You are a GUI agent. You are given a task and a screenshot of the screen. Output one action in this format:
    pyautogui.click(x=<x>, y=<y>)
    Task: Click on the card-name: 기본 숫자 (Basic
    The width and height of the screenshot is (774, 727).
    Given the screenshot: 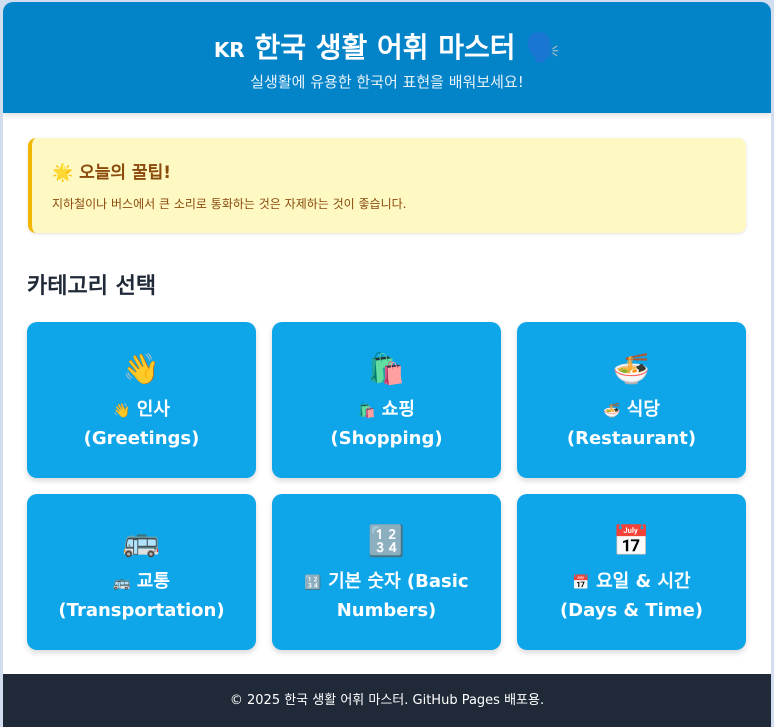 What is the action you would take?
    pyautogui.click(x=398, y=581)
    